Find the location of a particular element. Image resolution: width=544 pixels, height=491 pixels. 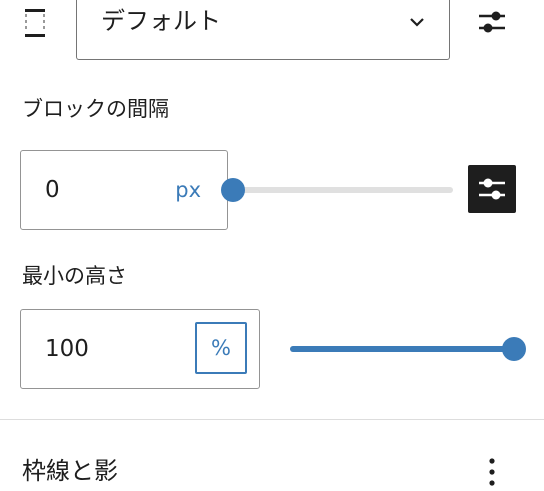

padding-sides-icon is located at coordinates (35, 23).